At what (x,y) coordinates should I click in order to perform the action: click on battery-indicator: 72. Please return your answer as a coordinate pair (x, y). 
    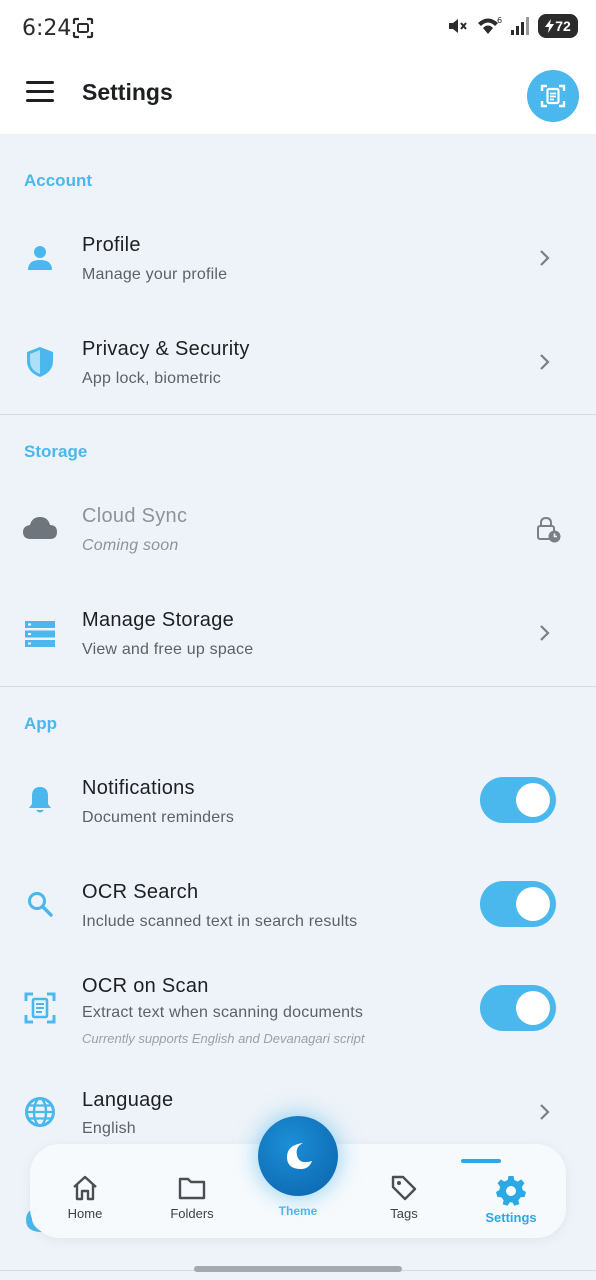
    Looking at the image, I should click on (558, 26).